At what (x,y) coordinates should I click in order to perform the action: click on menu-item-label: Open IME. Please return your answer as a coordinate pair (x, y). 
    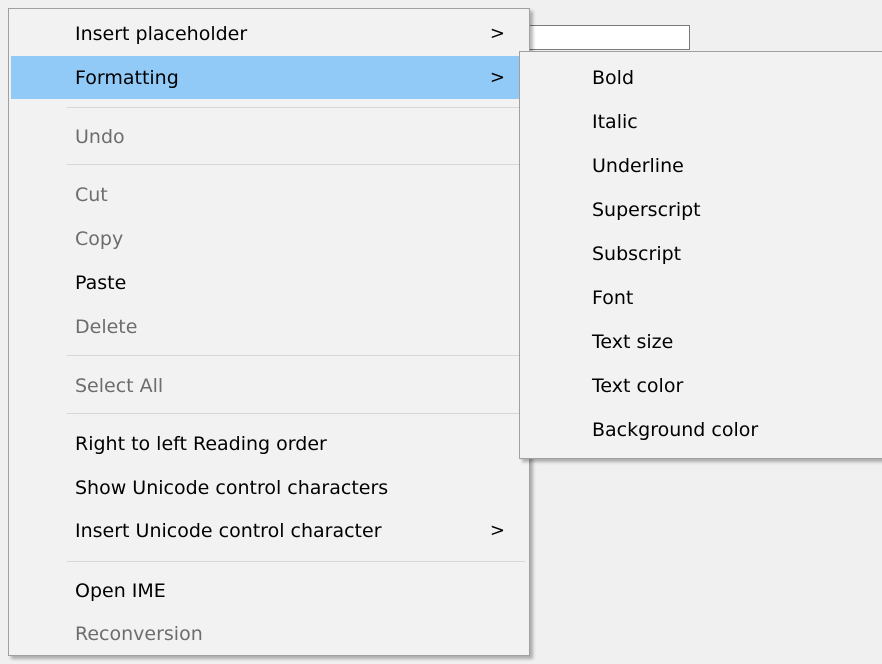
    Looking at the image, I should click on (120, 590).